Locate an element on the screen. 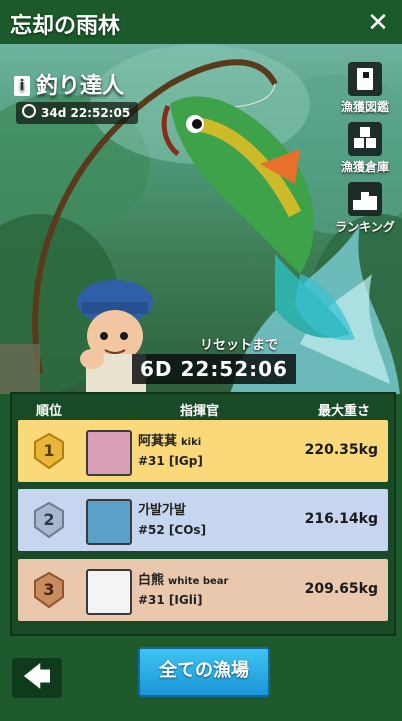  gold-medal-icon: 1 is located at coordinates (49, 451).